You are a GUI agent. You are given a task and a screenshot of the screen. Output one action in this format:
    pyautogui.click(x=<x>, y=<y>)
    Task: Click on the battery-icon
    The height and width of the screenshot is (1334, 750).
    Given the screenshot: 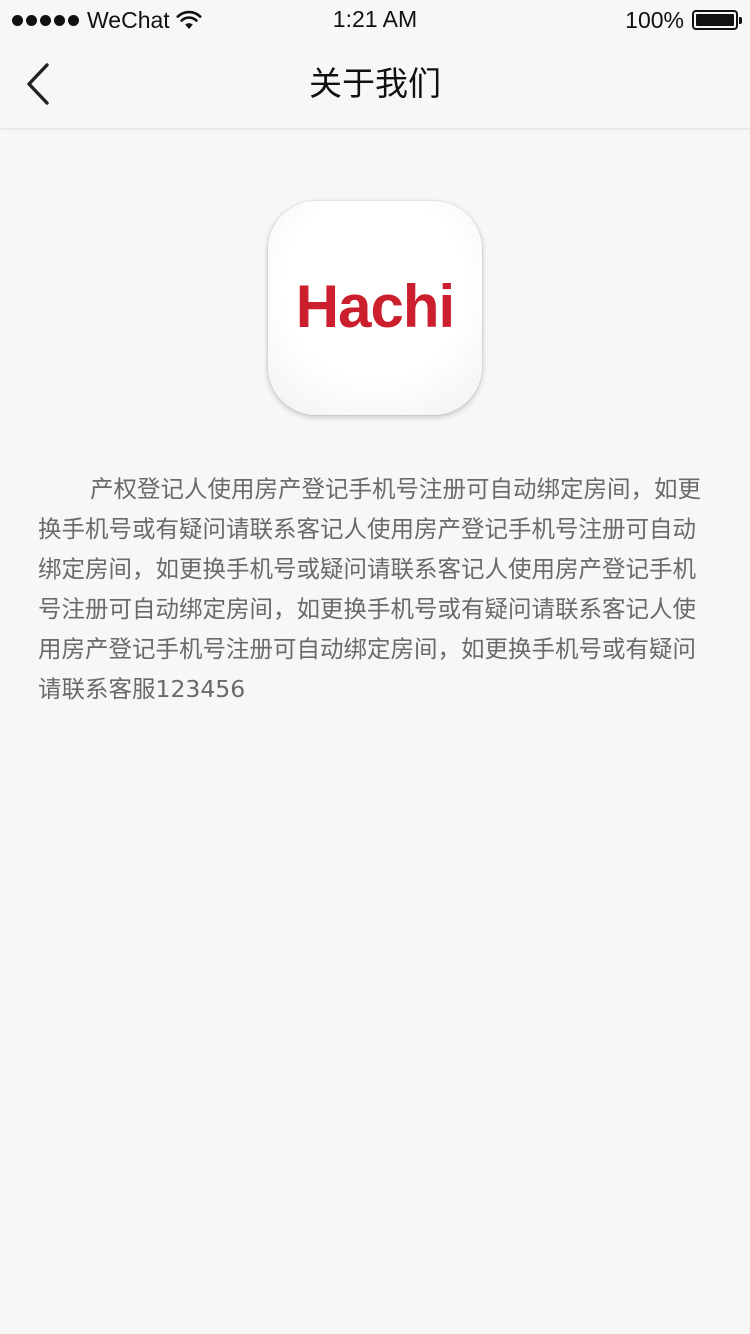 What is the action you would take?
    pyautogui.click(x=717, y=20)
    